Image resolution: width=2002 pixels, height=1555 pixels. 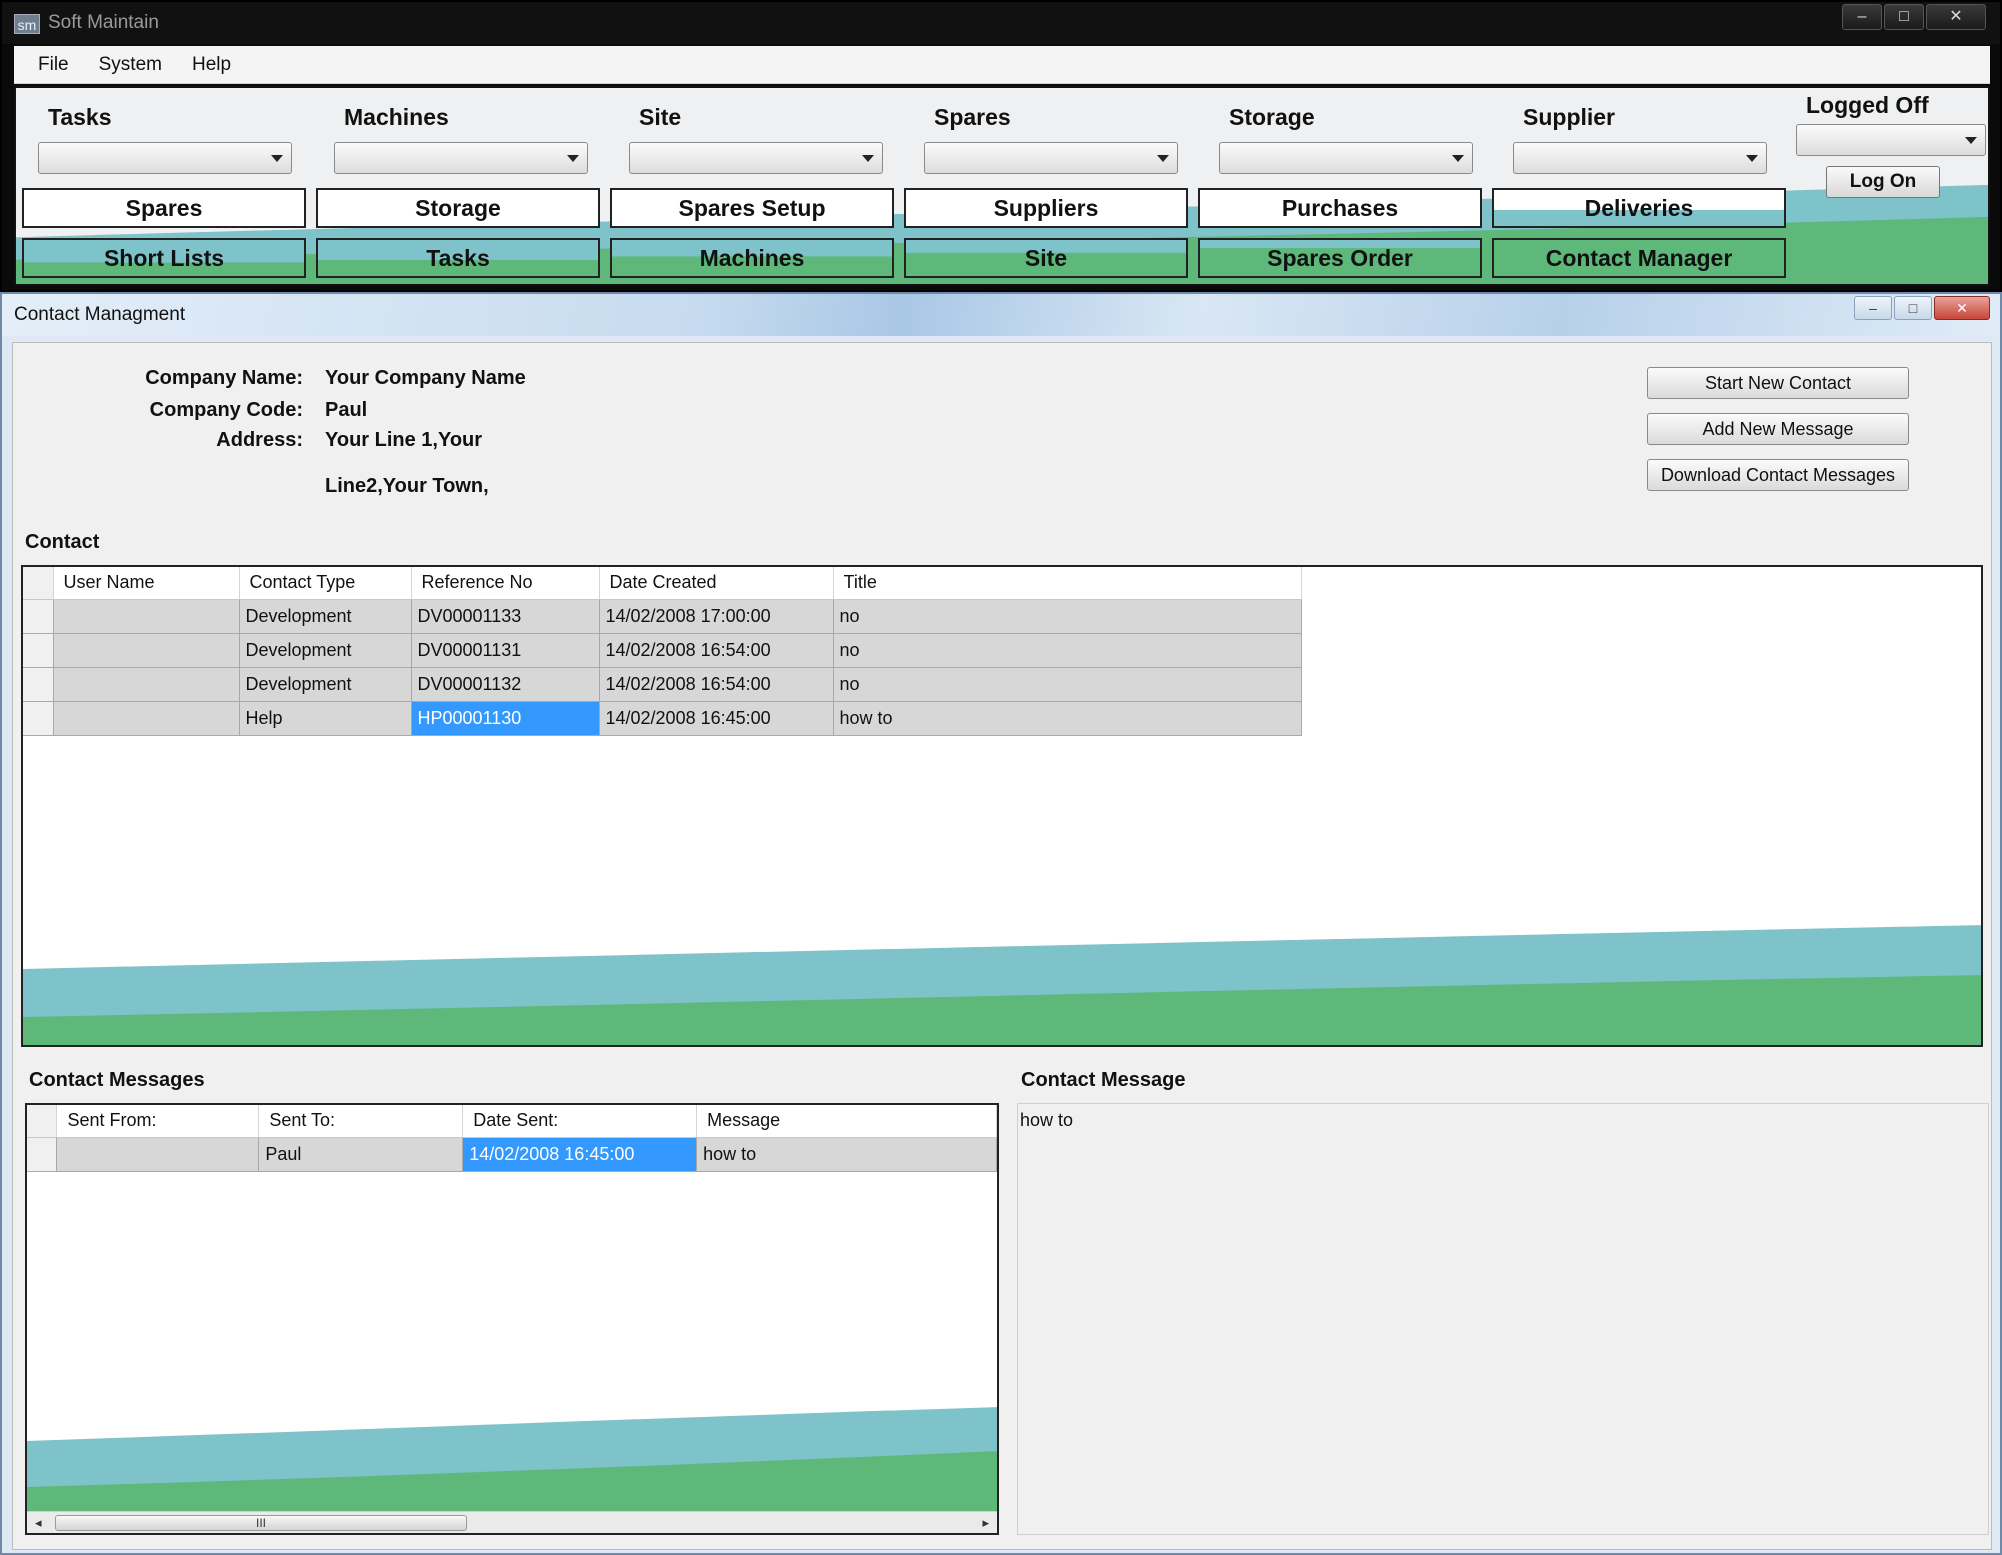 I want to click on cell-contact-type: Help, so click(x=325, y=718).